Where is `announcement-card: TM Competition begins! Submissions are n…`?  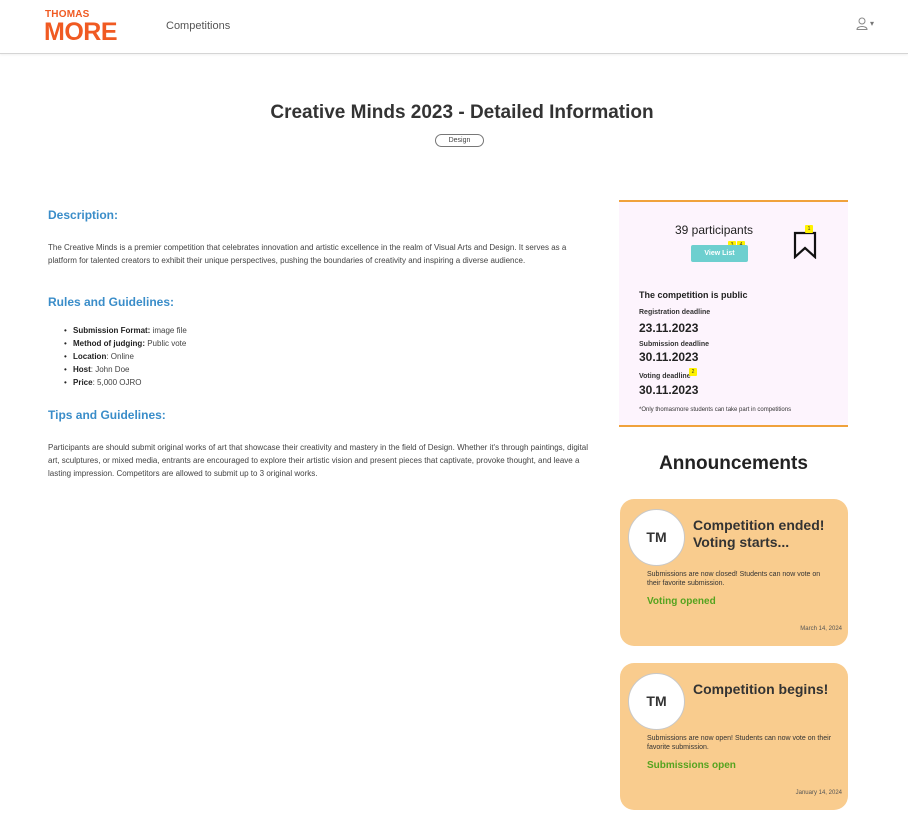
announcement-card: TM Competition begins! Submissions are n… is located at coordinates (734, 736).